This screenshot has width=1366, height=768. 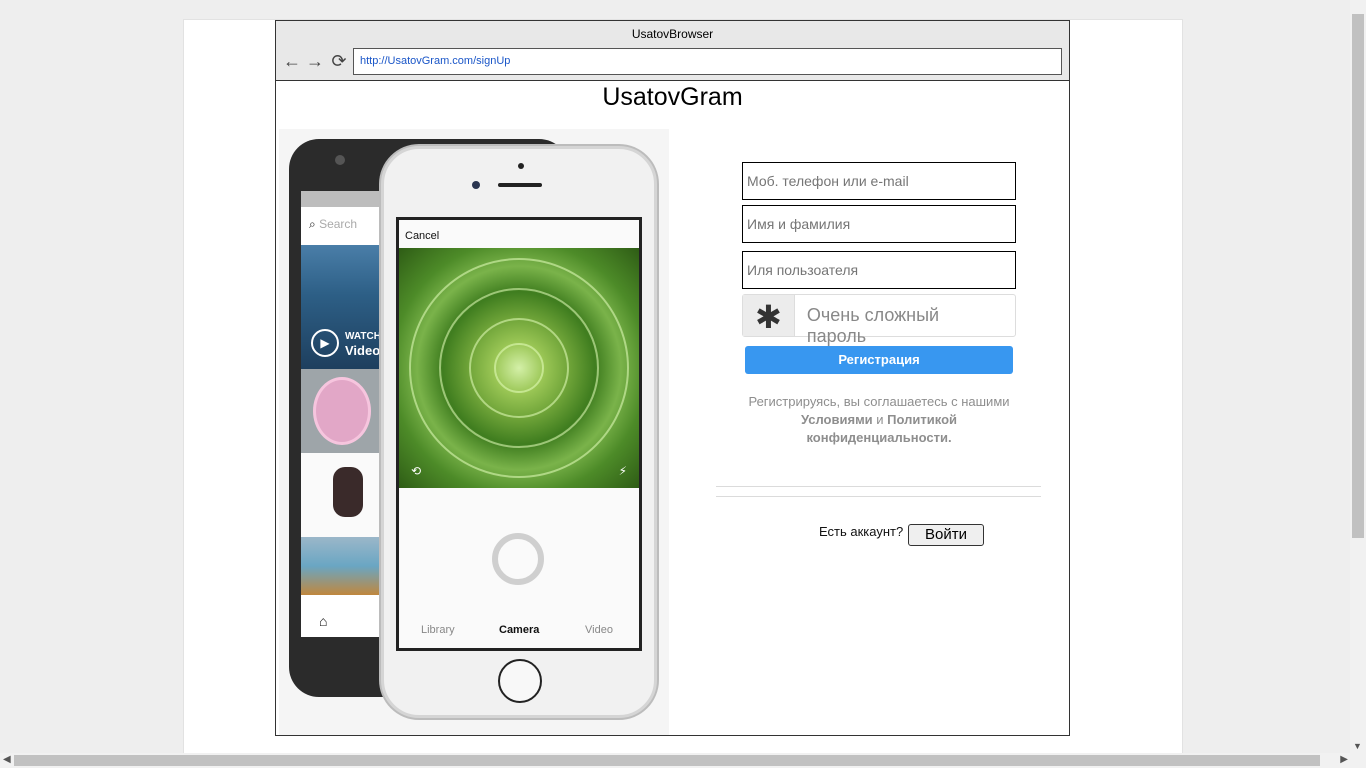 I want to click on scroll-down-icon: ▼, so click(x=1357, y=746).